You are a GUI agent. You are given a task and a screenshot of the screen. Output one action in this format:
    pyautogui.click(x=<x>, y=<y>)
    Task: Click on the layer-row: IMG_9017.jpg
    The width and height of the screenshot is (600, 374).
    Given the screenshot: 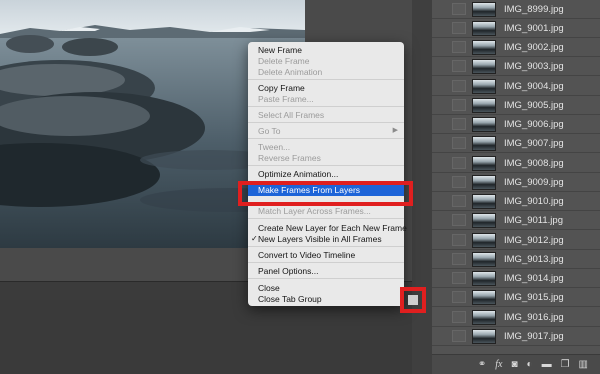 What is the action you would take?
    pyautogui.click(x=516, y=336)
    